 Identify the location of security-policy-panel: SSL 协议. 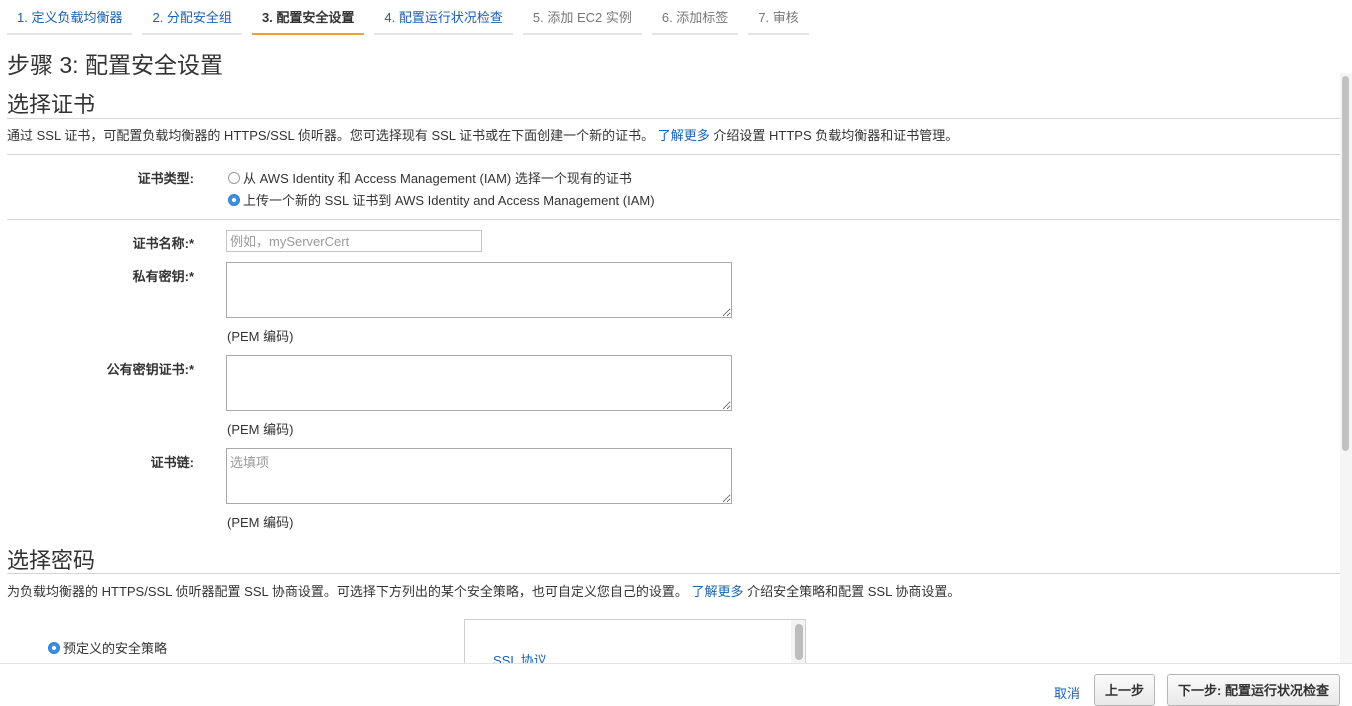
(635, 641).